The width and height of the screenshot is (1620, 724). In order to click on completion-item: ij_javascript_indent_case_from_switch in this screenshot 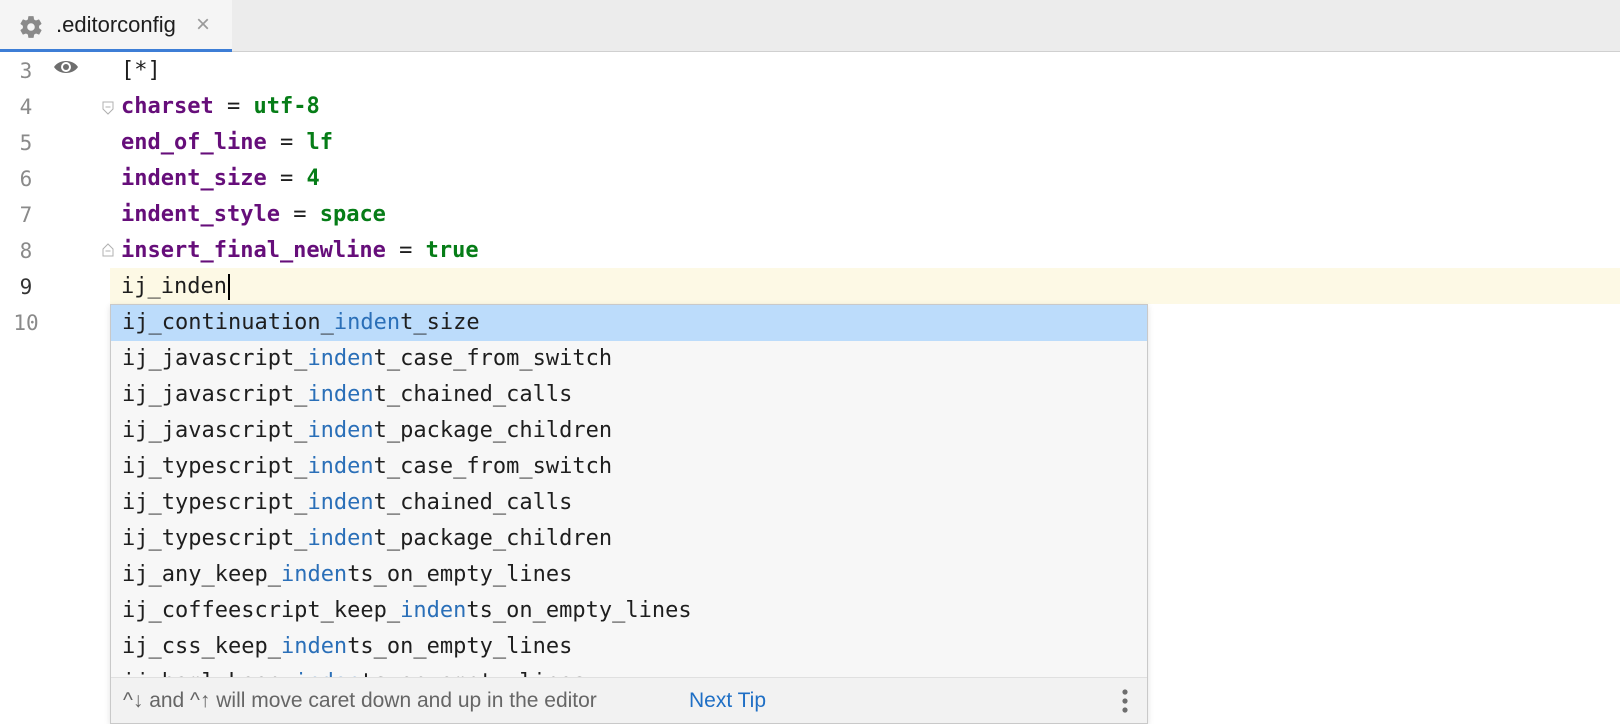, I will do `click(629, 359)`.